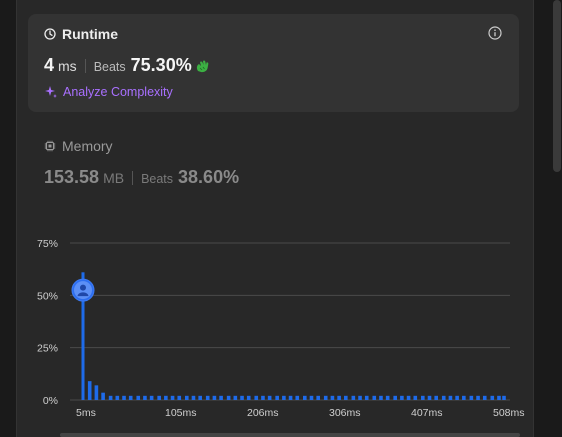 Image resolution: width=562 pixels, height=437 pixels. What do you see at coordinates (47, 349) in the screenshot?
I see `y-tick-label: 25%` at bounding box center [47, 349].